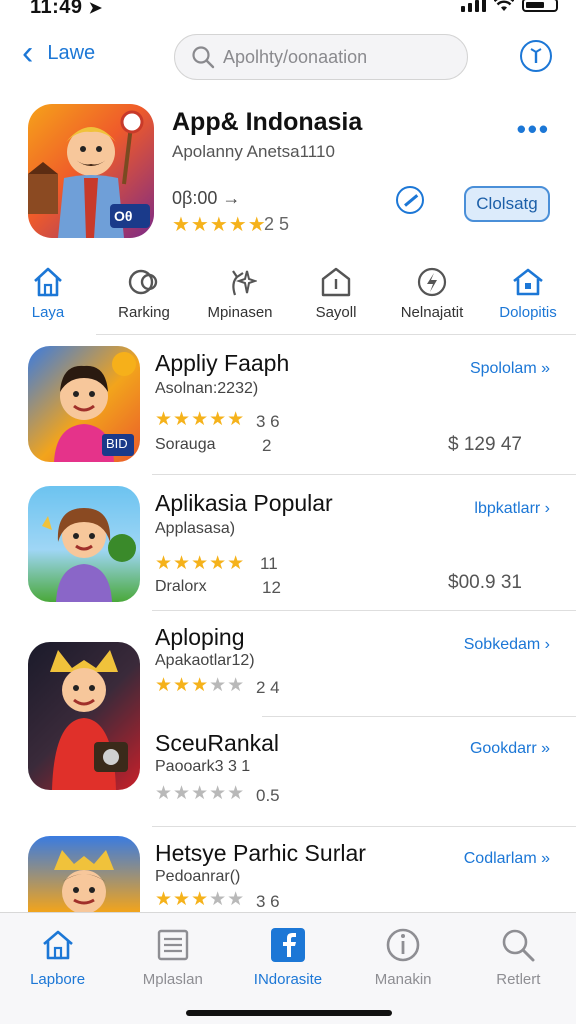 The height and width of the screenshot is (1024, 576). What do you see at coordinates (504, 5) in the screenshot?
I see `wifi-icon` at bounding box center [504, 5].